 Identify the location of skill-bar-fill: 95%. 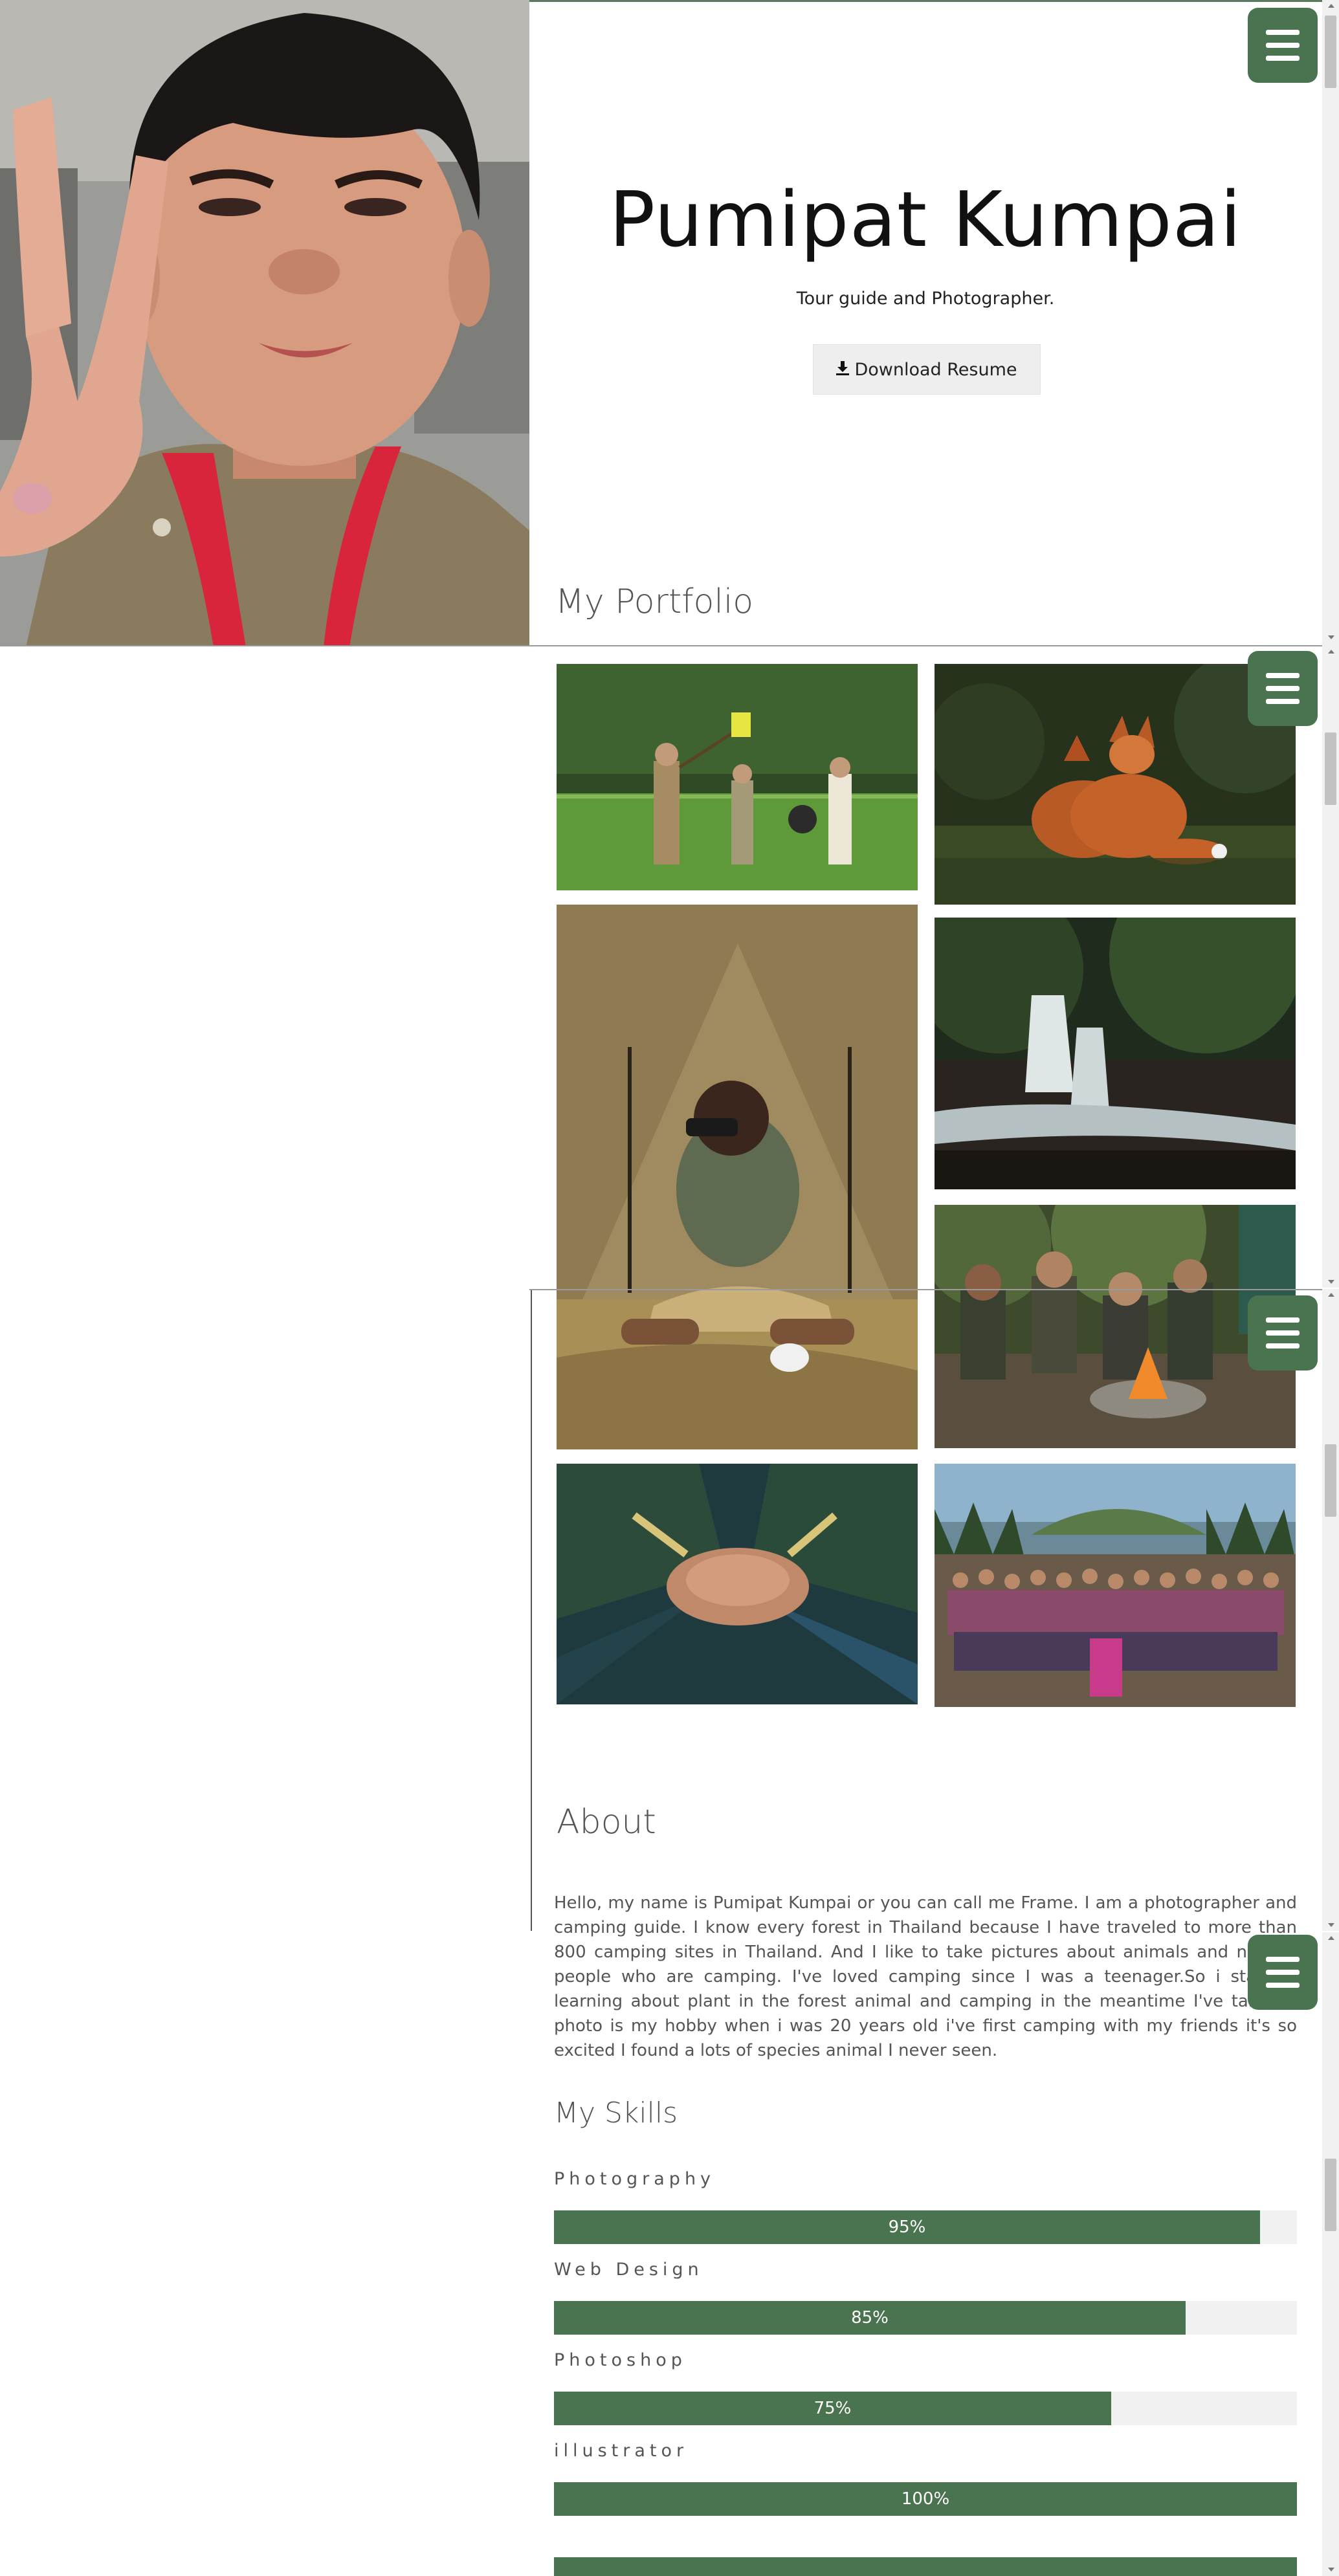
(907, 2227).